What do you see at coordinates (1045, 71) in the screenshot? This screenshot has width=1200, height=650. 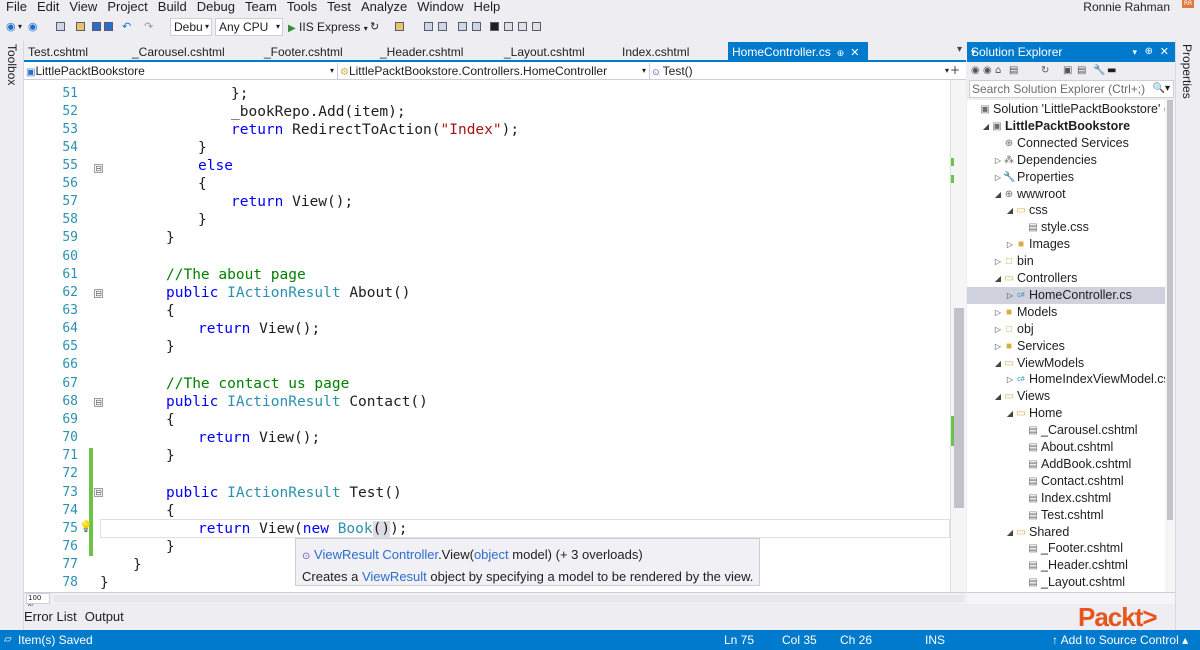 I see `sync-icon: ↻` at bounding box center [1045, 71].